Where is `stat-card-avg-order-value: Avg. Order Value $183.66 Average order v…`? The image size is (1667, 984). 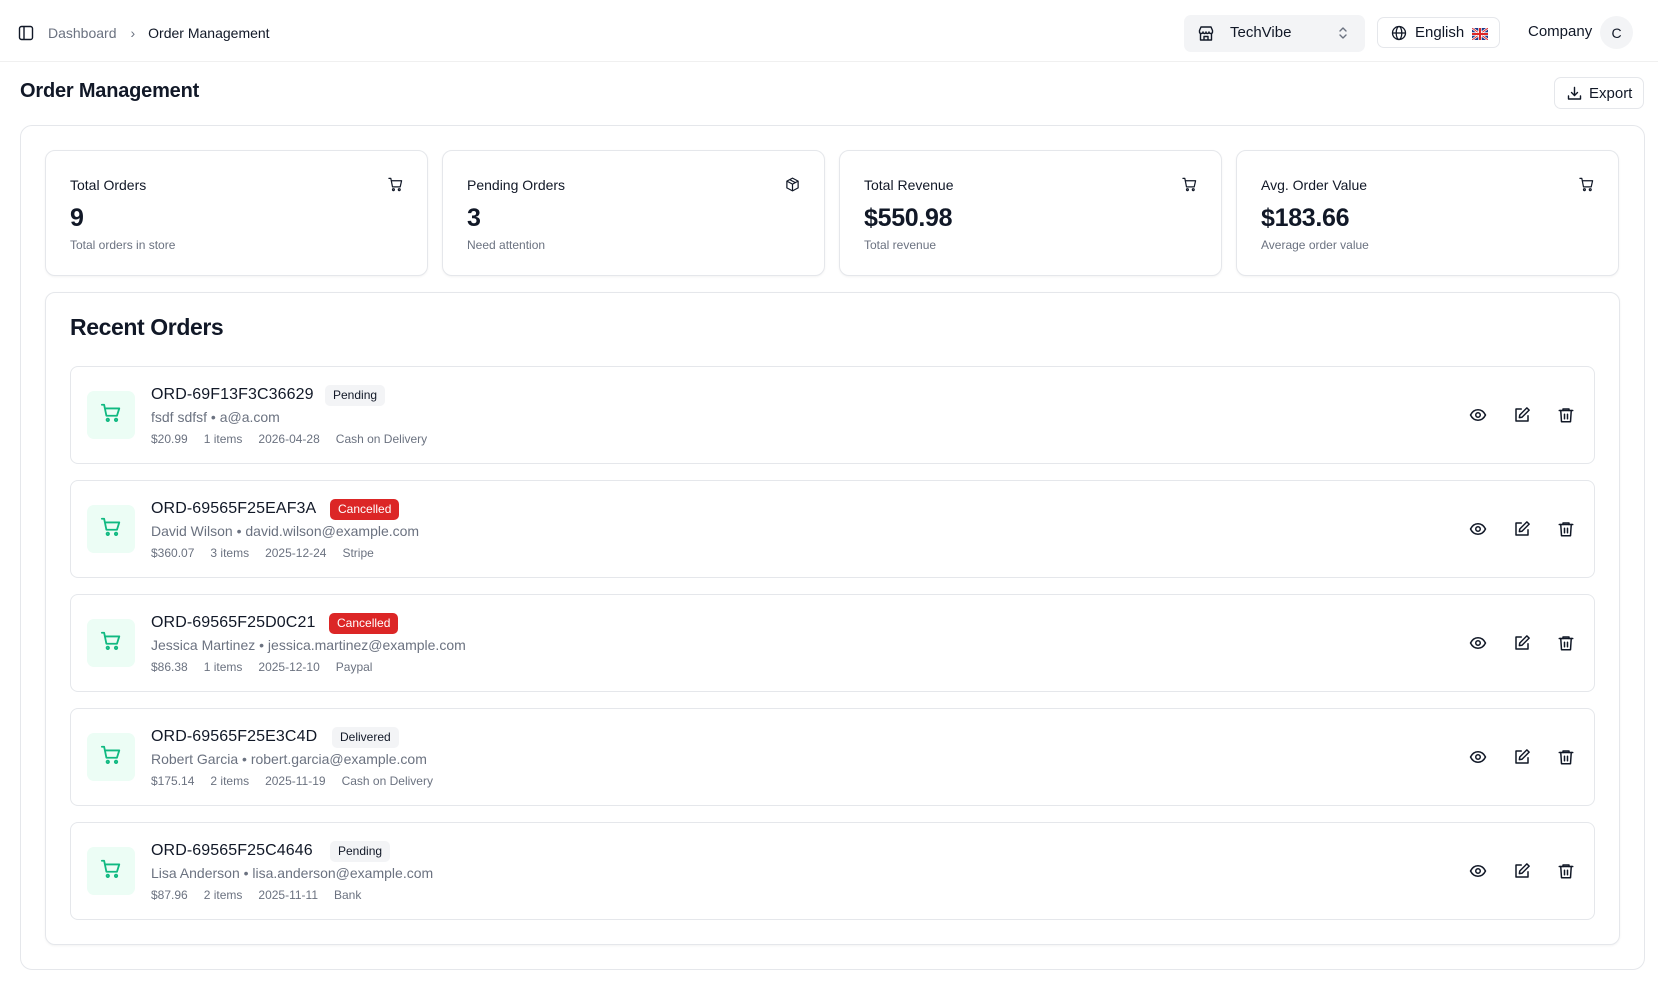
stat-card-avg-order-value: Avg. Order Value $183.66 Average order v… is located at coordinates (1427, 213).